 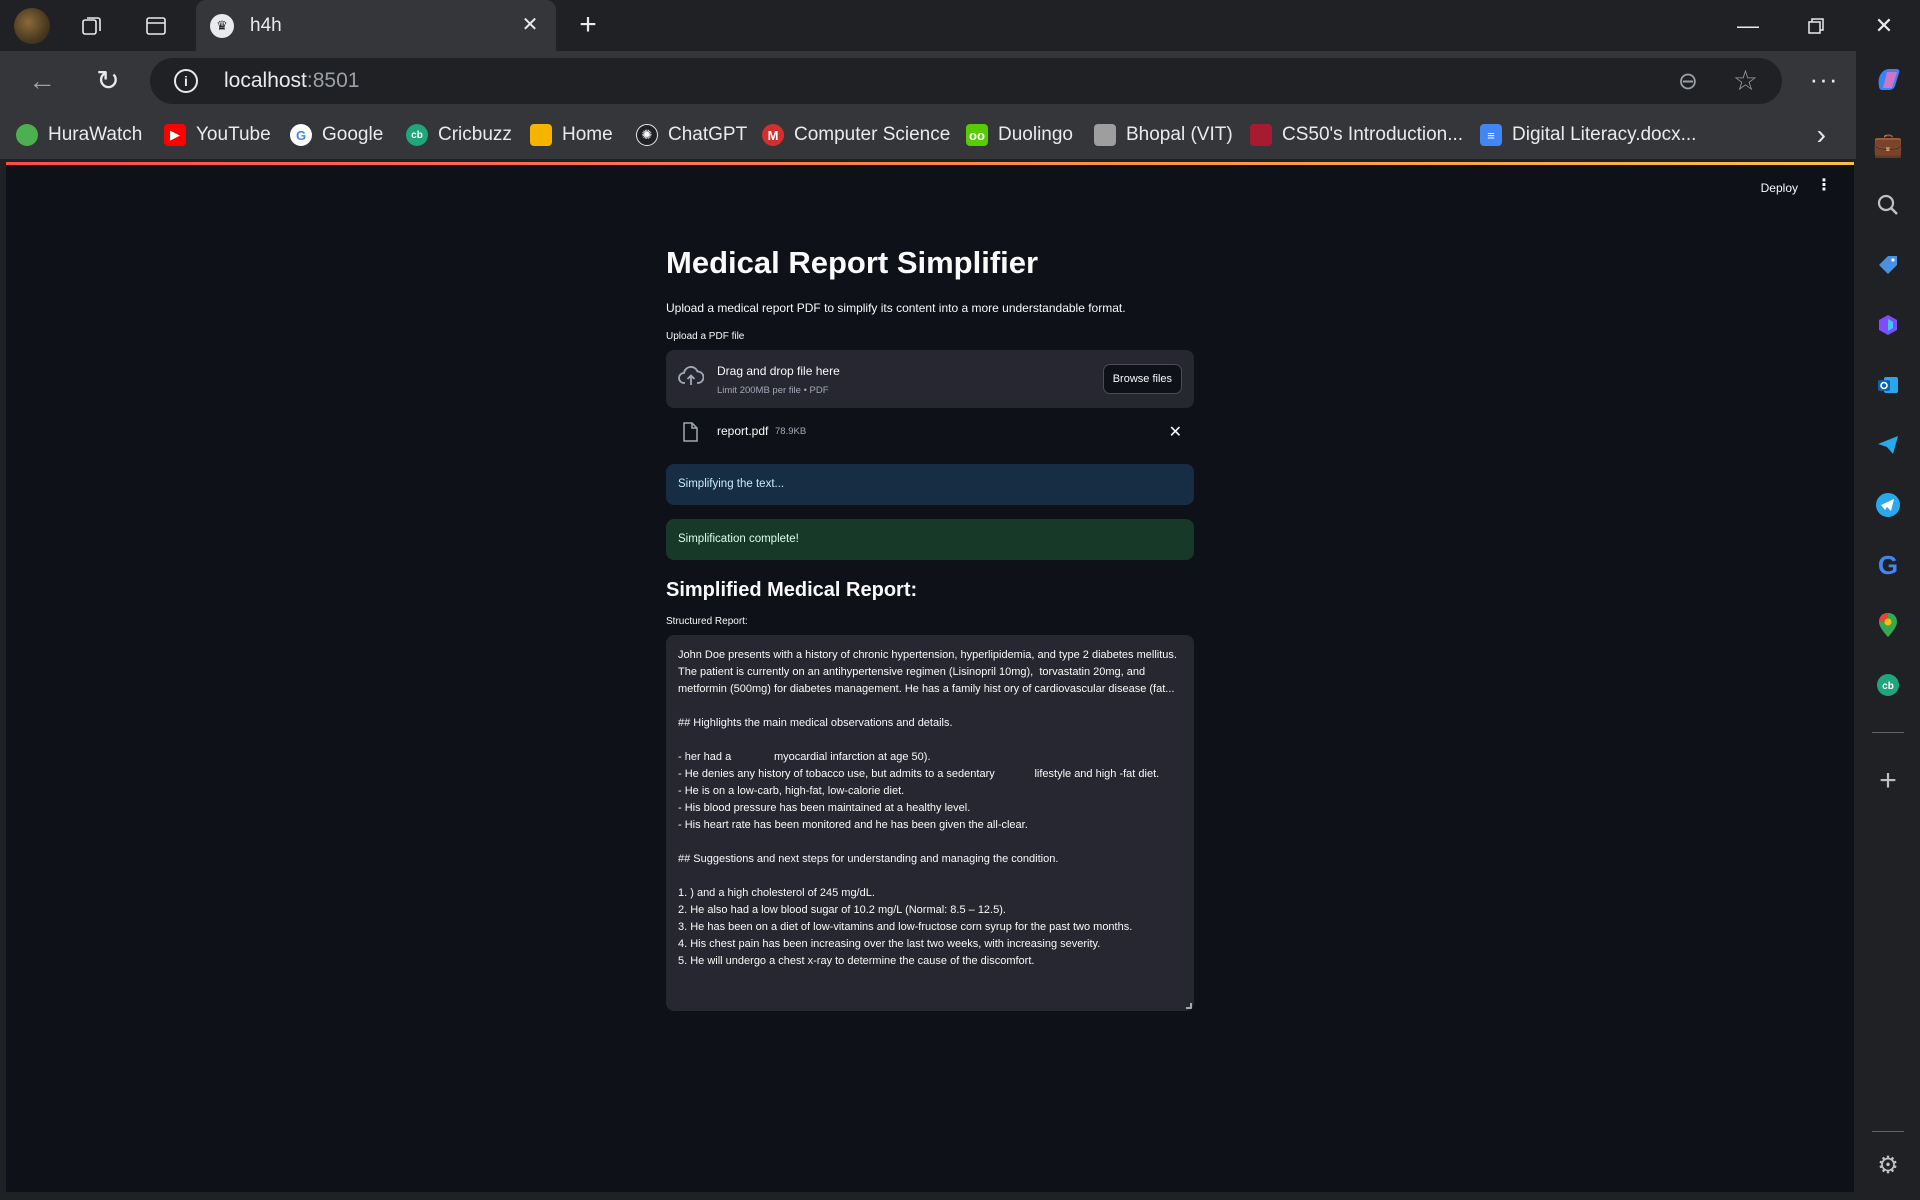 I want to click on streamlit-favicon-icon: ♛, so click(x=222, y=25).